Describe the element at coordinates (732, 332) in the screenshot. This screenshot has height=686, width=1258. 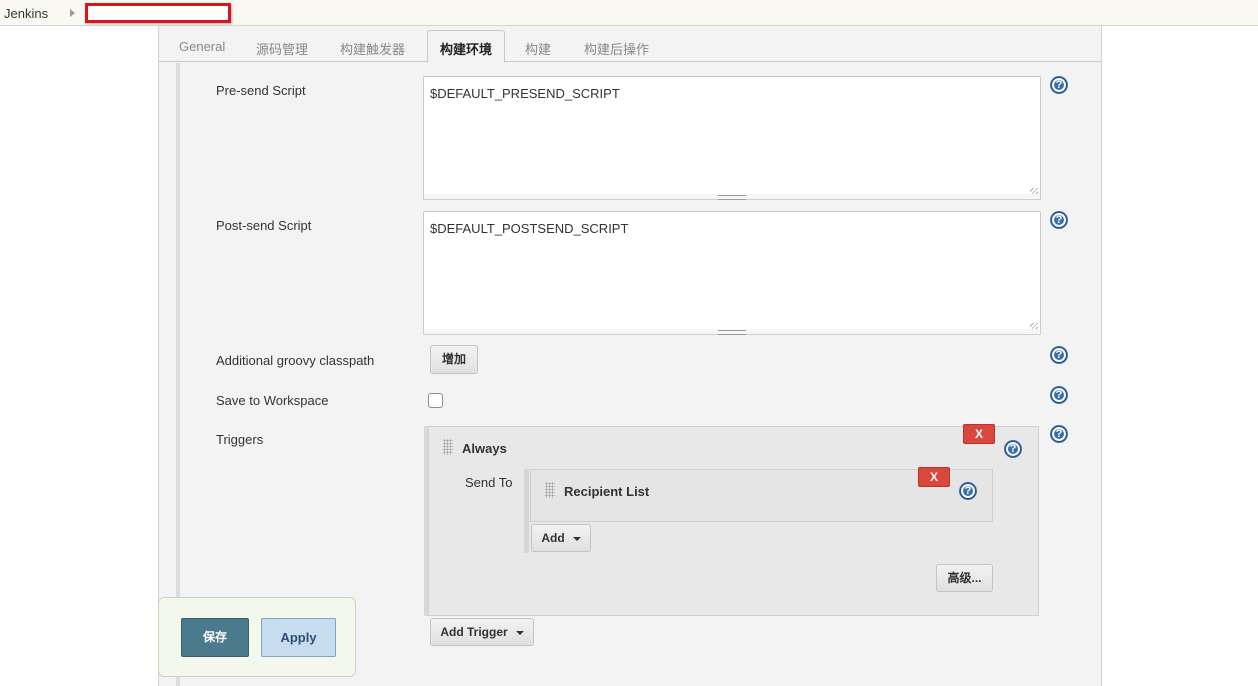
I see `postsend-textarea-resizer` at that location.